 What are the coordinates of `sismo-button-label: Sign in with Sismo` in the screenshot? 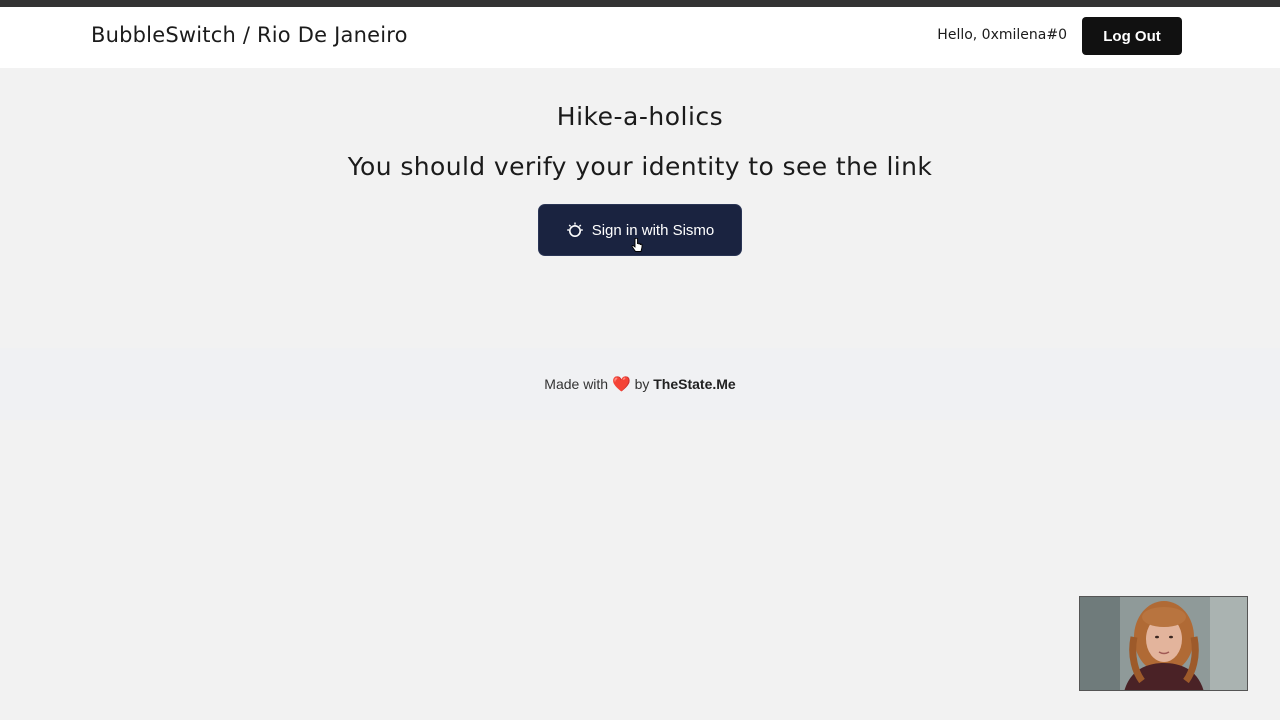 It's located at (653, 230).